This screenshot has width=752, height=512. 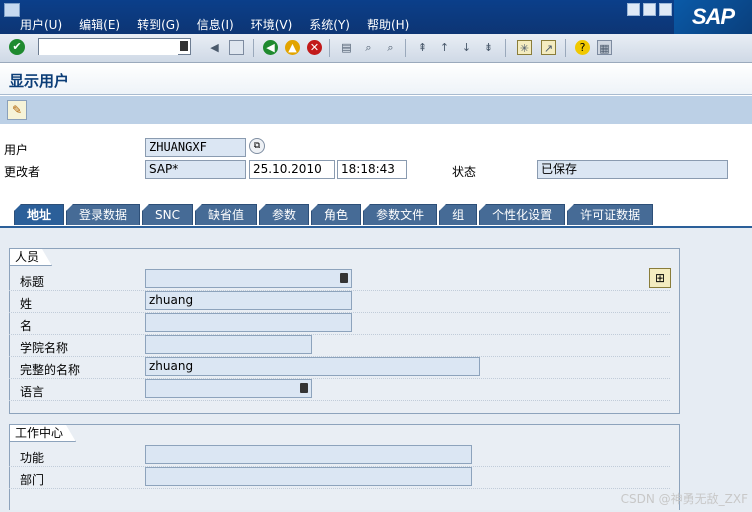 What do you see at coordinates (50, 370) in the screenshot?
I see `full-name-label: 完整的名称` at bounding box center [50, 370].